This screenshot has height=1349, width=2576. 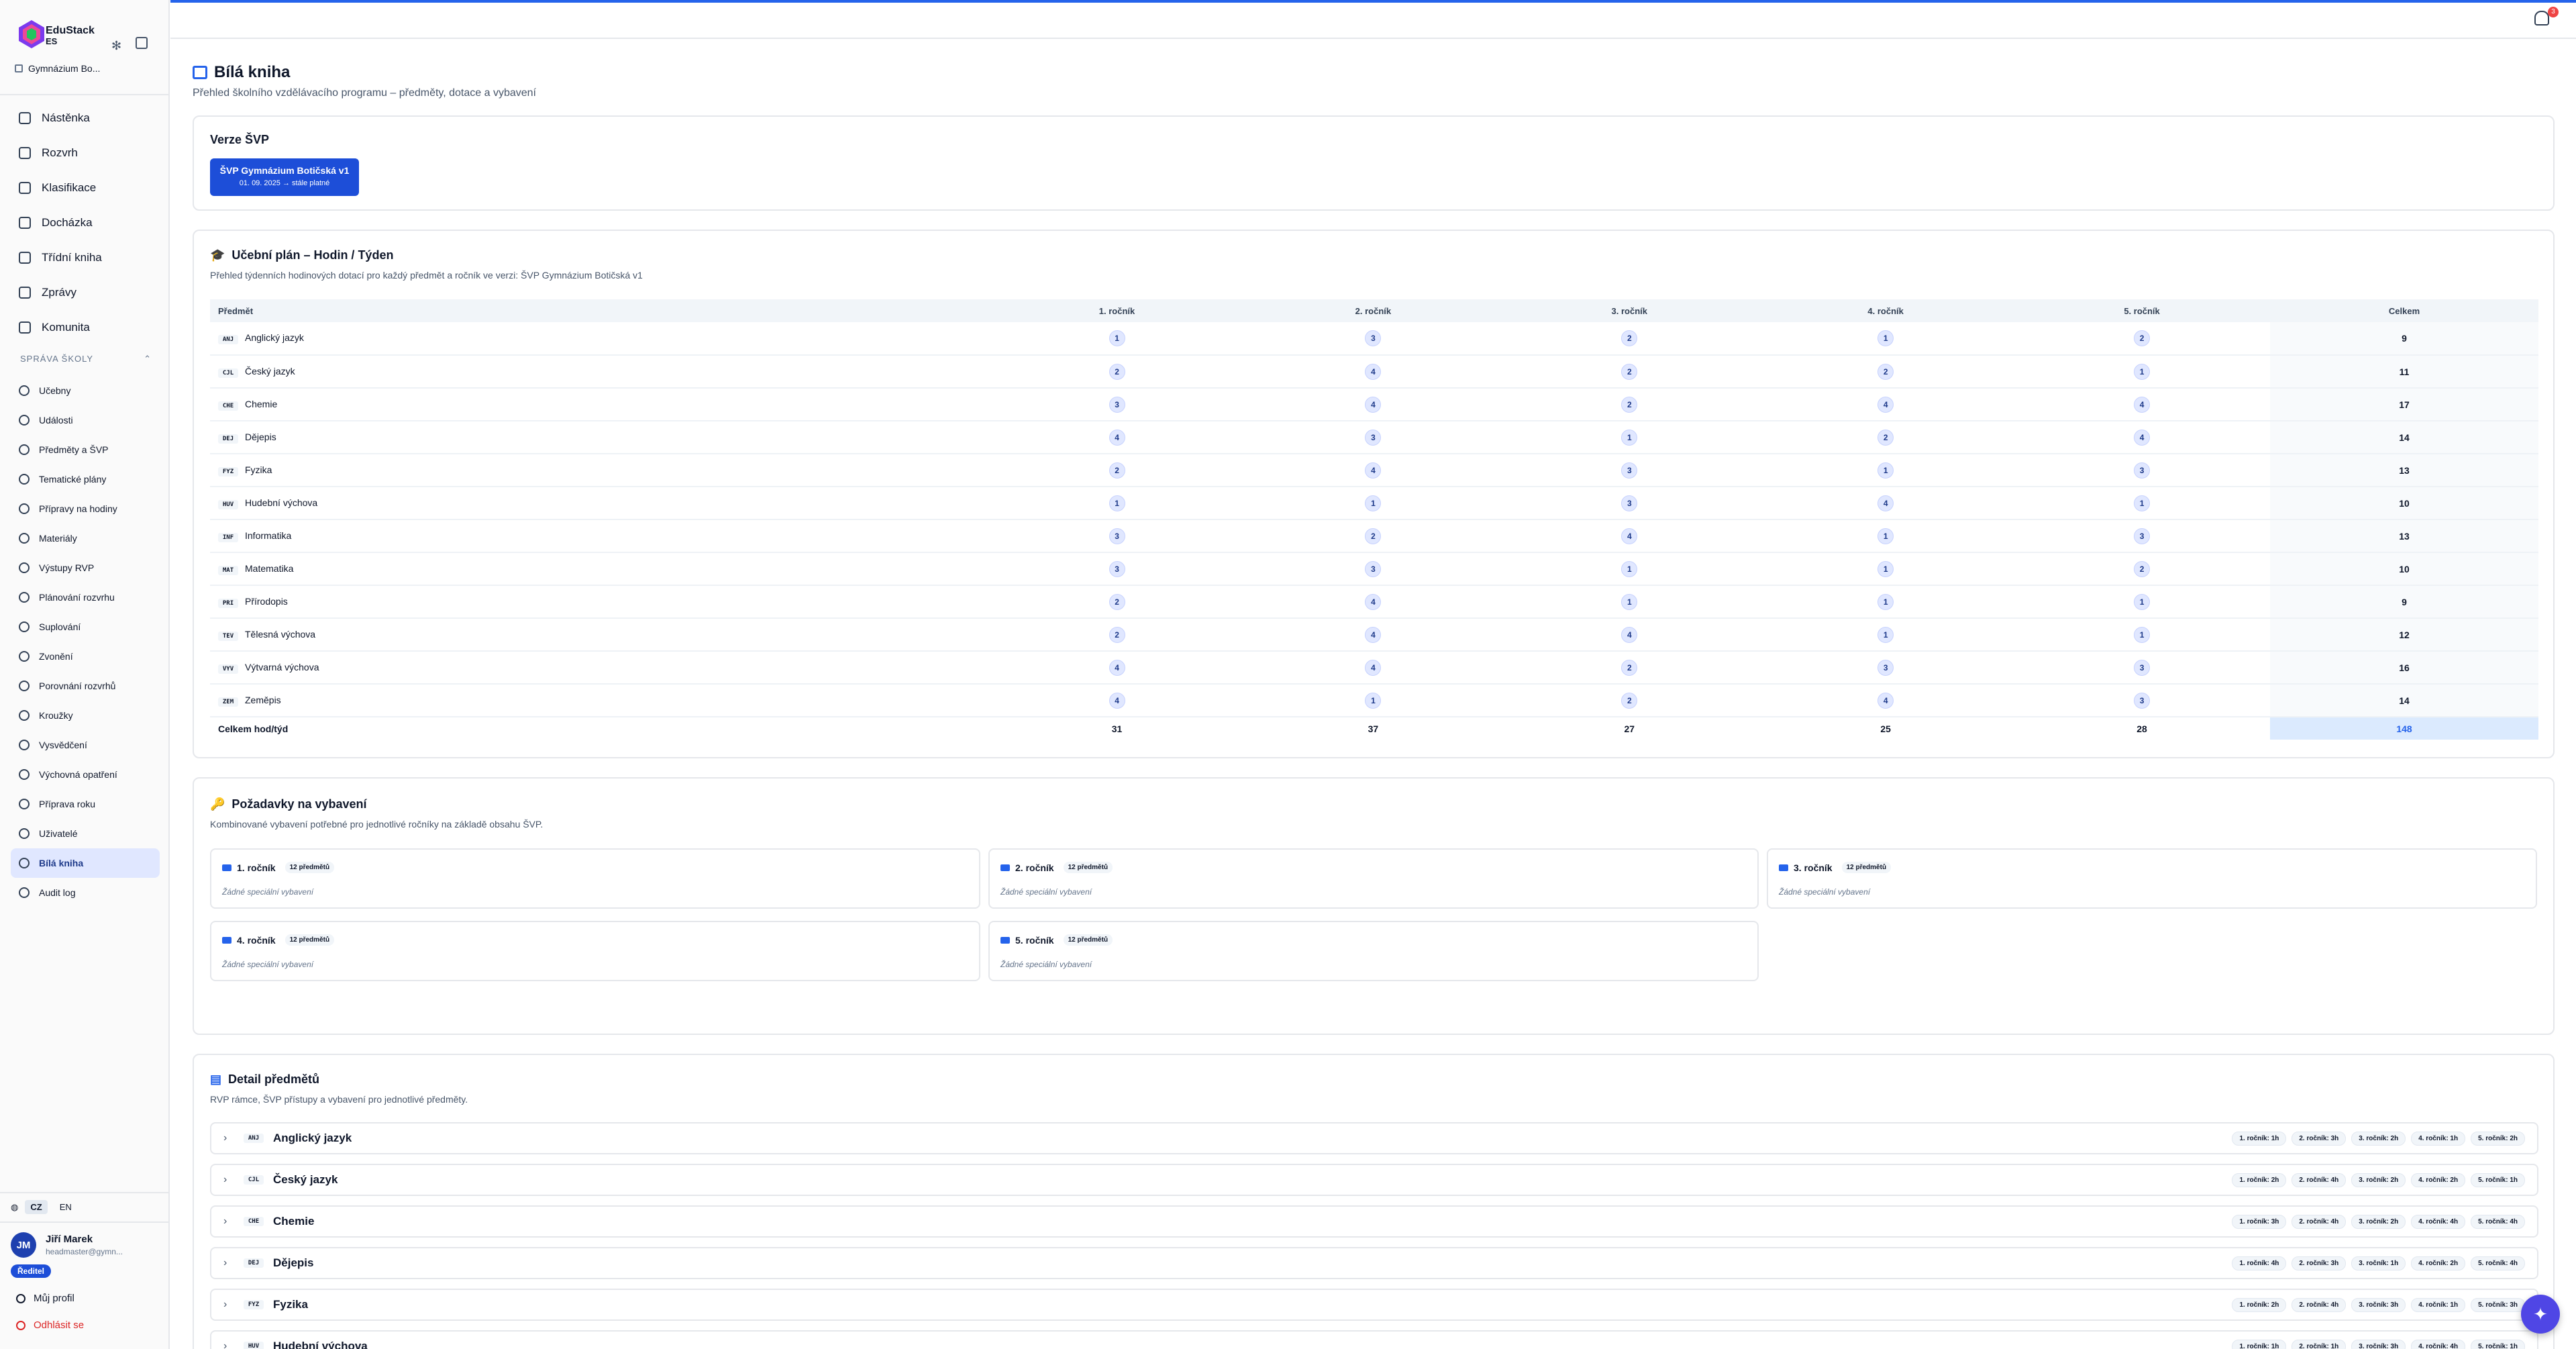 I want to click on nav-item-pripravy: Přípravy na hodiny, so click(x=85, y=508).